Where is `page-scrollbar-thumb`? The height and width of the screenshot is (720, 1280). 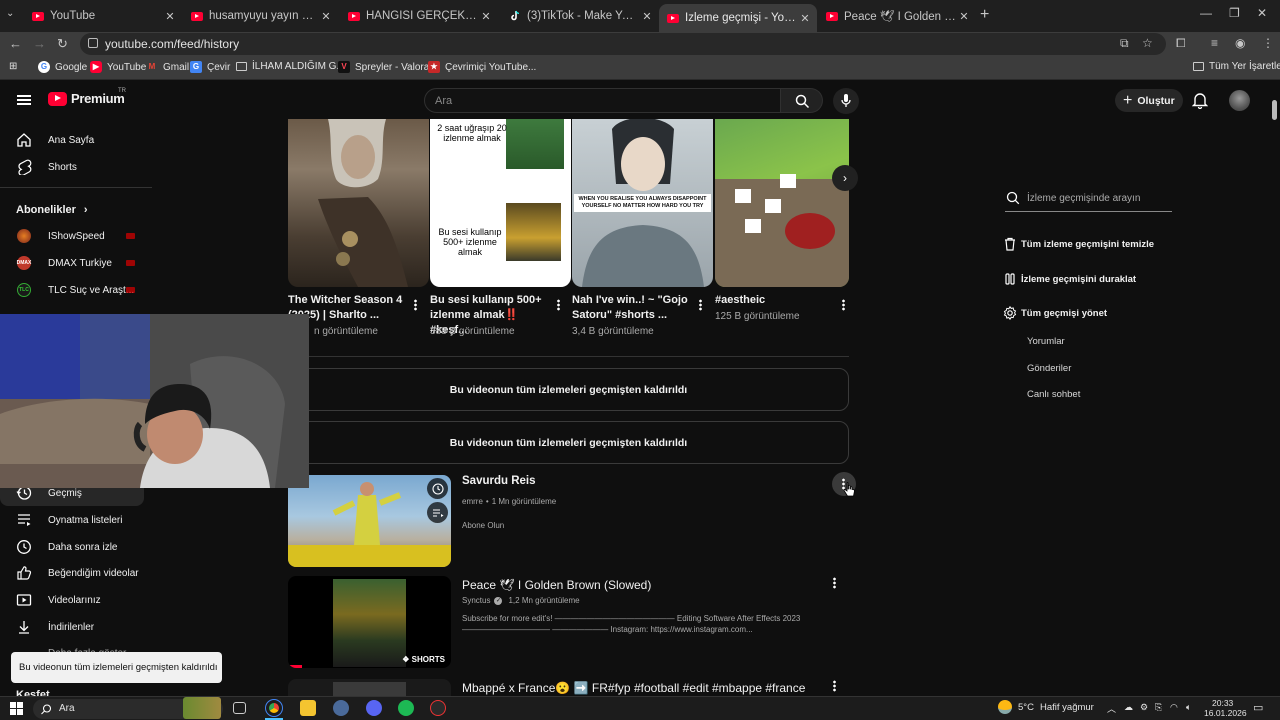 page-scrollbar-thumb is located at coordinates (1274, 110).